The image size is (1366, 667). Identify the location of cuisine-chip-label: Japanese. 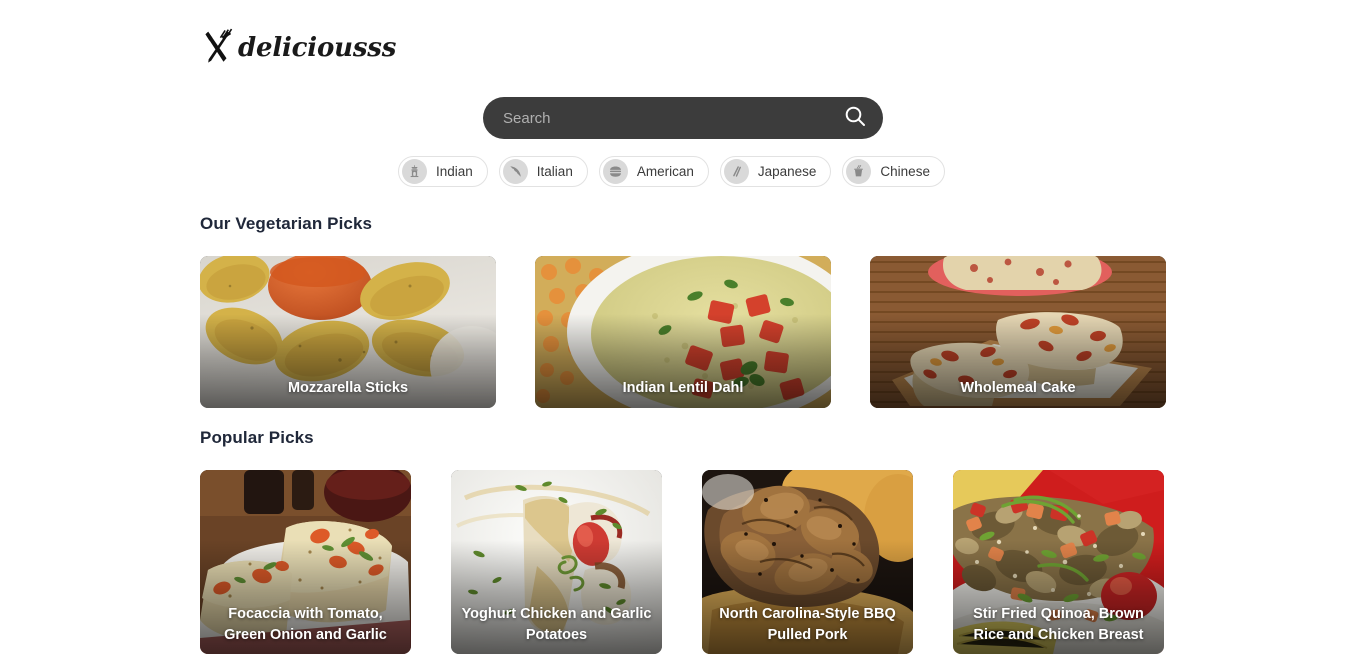
(787, 171).